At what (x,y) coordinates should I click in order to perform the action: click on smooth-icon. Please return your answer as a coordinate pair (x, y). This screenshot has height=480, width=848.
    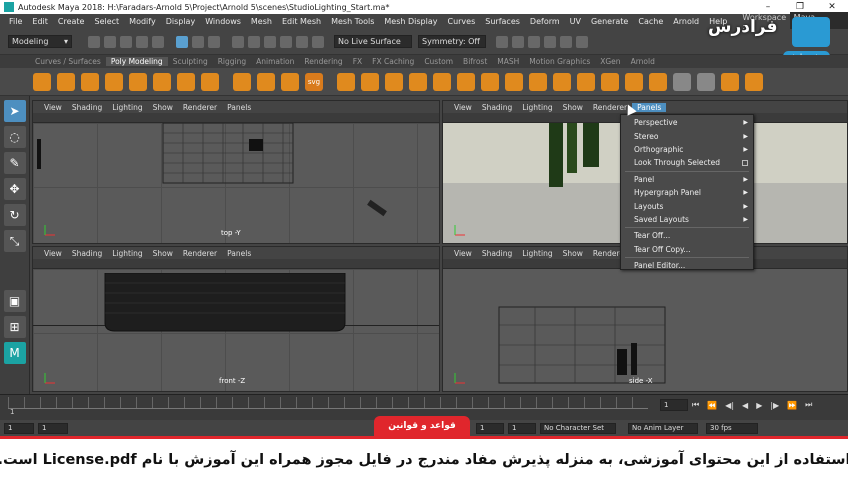
    Looking at the image, I should click on (466, 81).